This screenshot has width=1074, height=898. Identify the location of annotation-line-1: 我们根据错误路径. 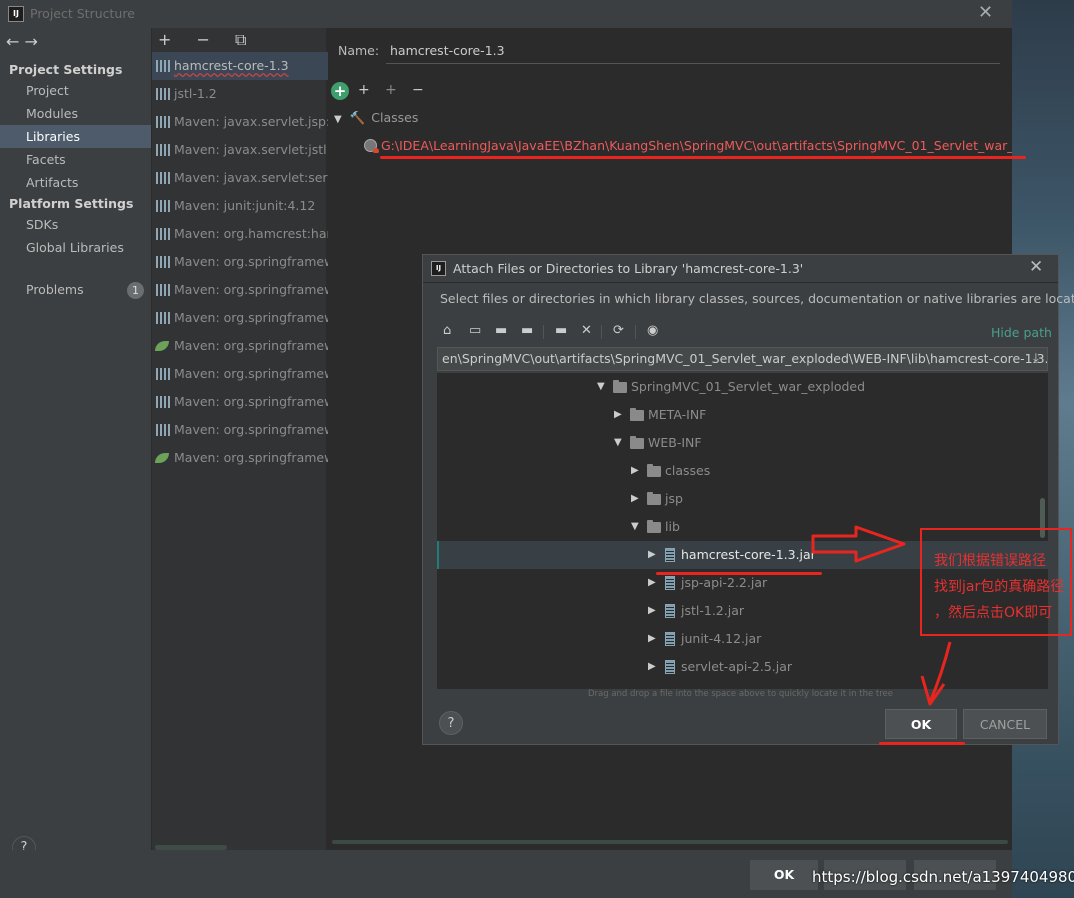
(990, 561).